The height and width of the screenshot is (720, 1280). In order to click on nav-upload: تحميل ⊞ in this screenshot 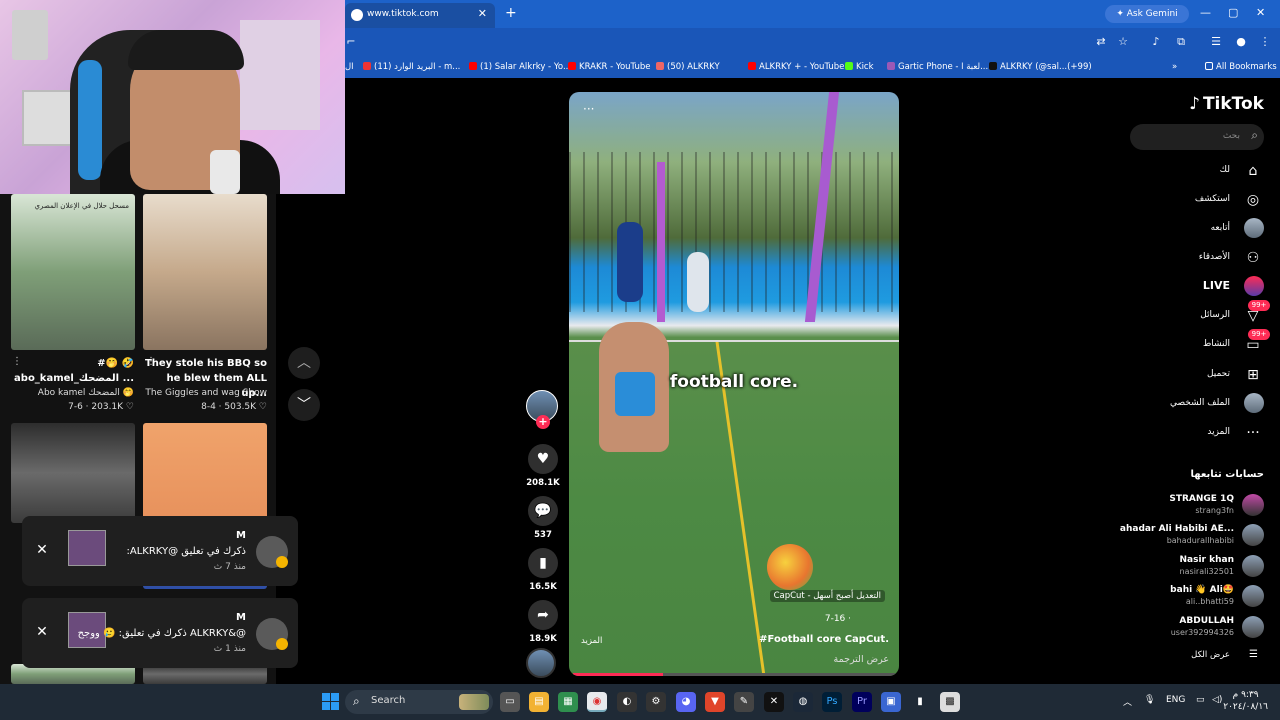, I will do `click(1184, 376)`.